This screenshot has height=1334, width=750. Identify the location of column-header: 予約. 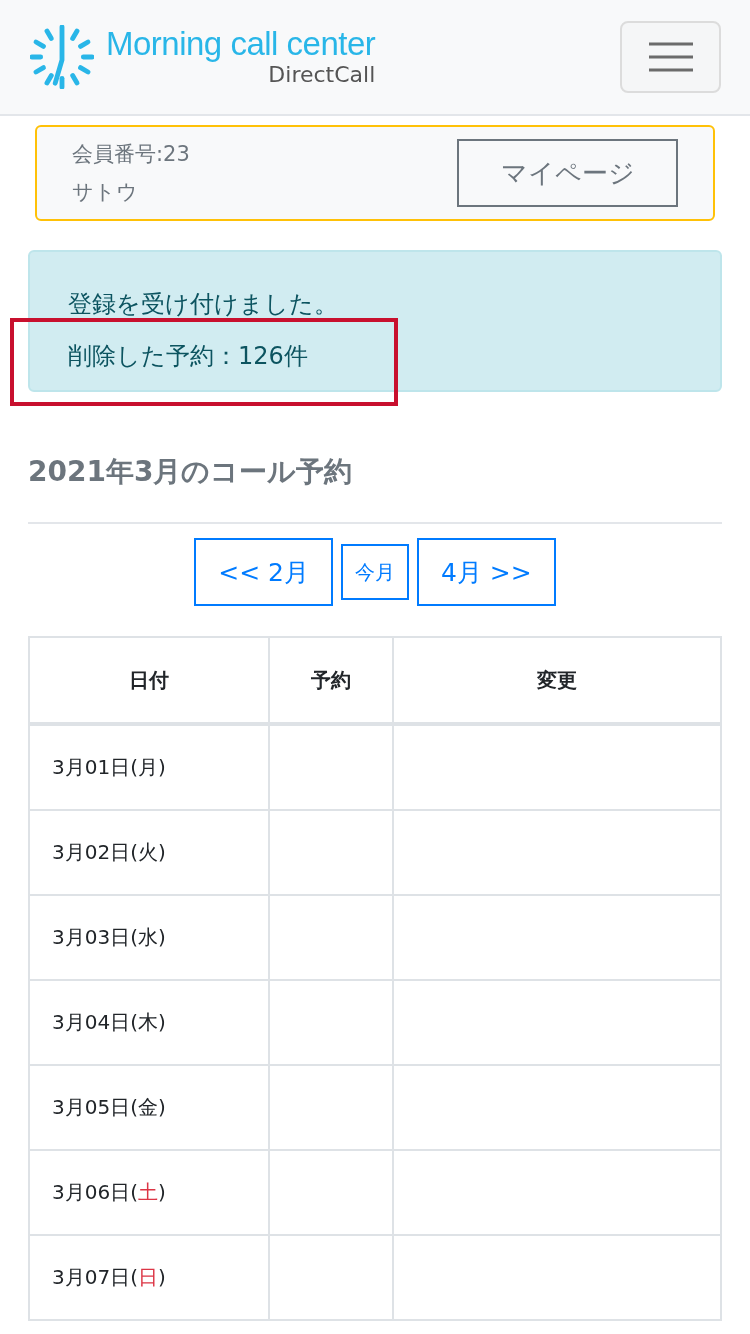
(331, 680).